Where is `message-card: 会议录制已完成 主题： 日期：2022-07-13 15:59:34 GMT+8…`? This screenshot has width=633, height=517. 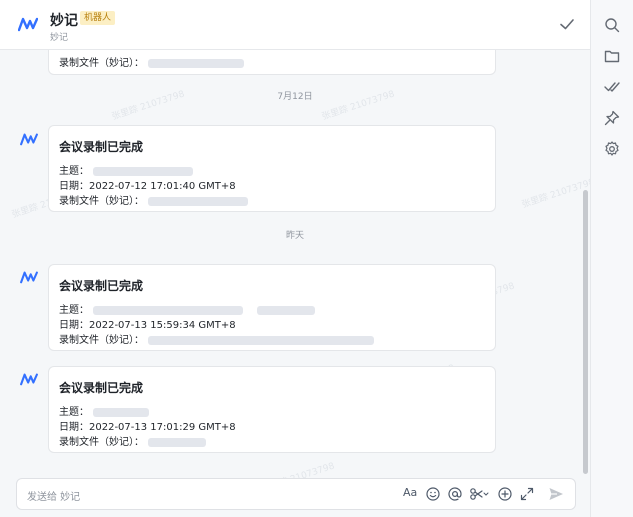 message-card: 会议录制已完成 主题： 日期：2022-07-13 15:59:34 GMT+8… is located at coordinates (272, 307).